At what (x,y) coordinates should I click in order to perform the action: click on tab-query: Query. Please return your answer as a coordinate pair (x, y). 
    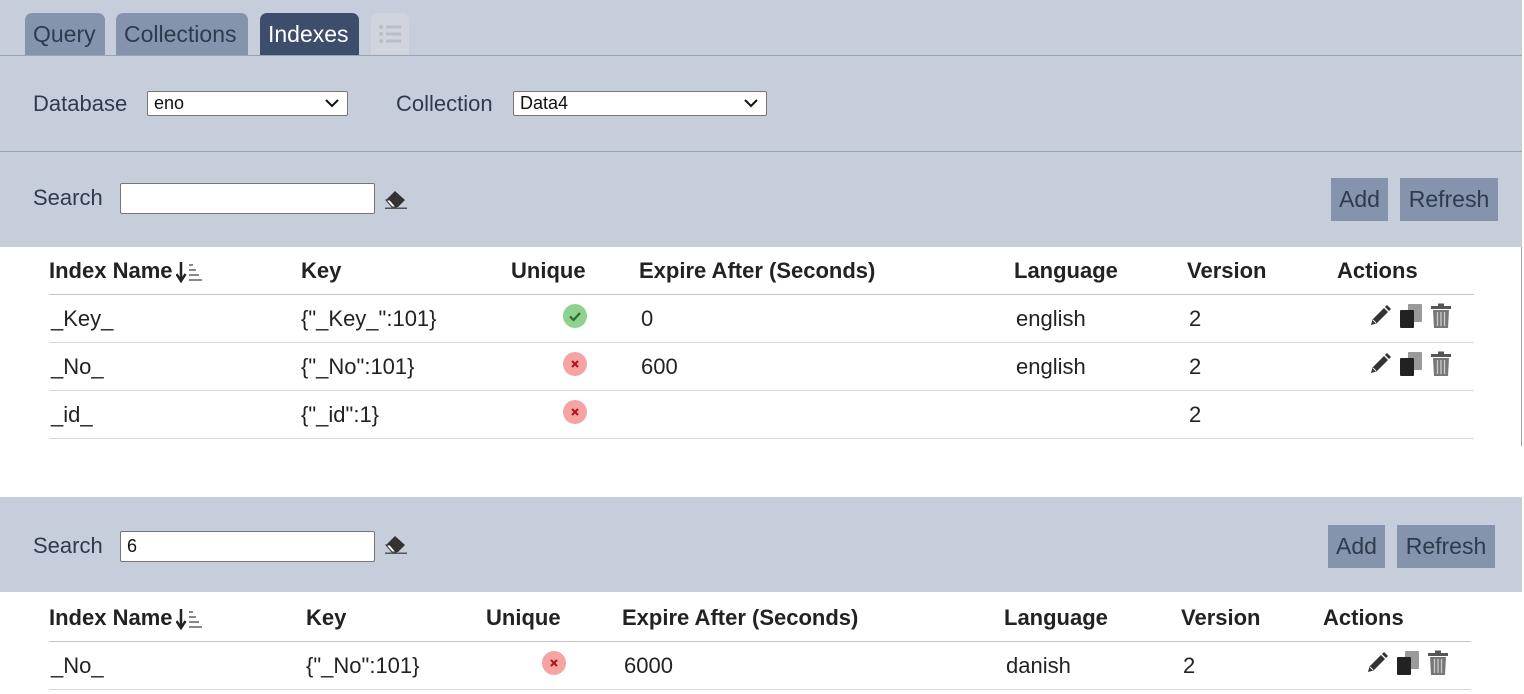
    Looking at the image, I should click on (65, 34).